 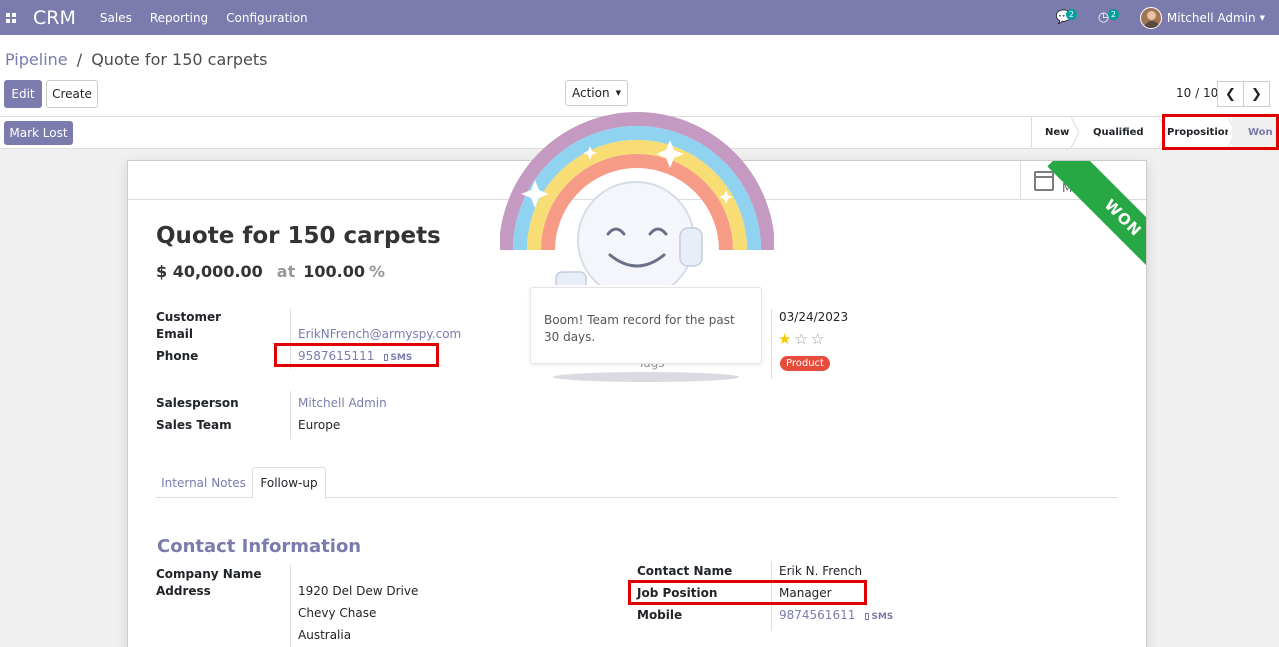 I want to click on breadcrumb: Pipeline / Quote for 150 carpets, so click(x=136, y=59).